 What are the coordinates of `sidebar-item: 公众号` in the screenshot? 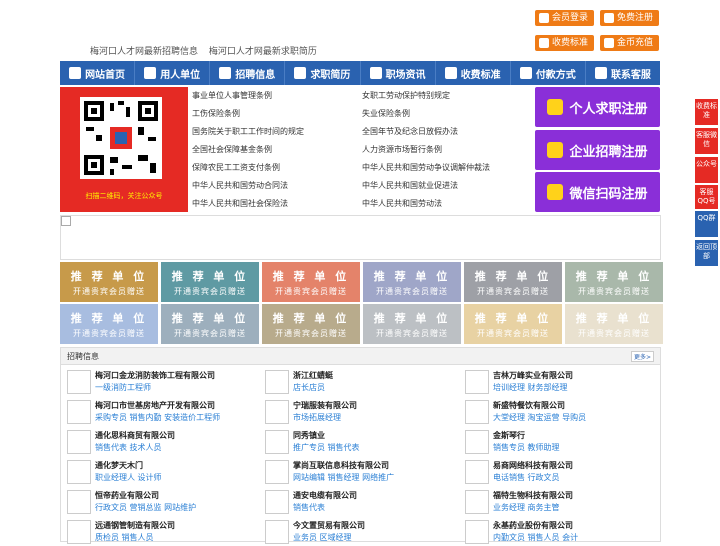 It's located at (706, 170).